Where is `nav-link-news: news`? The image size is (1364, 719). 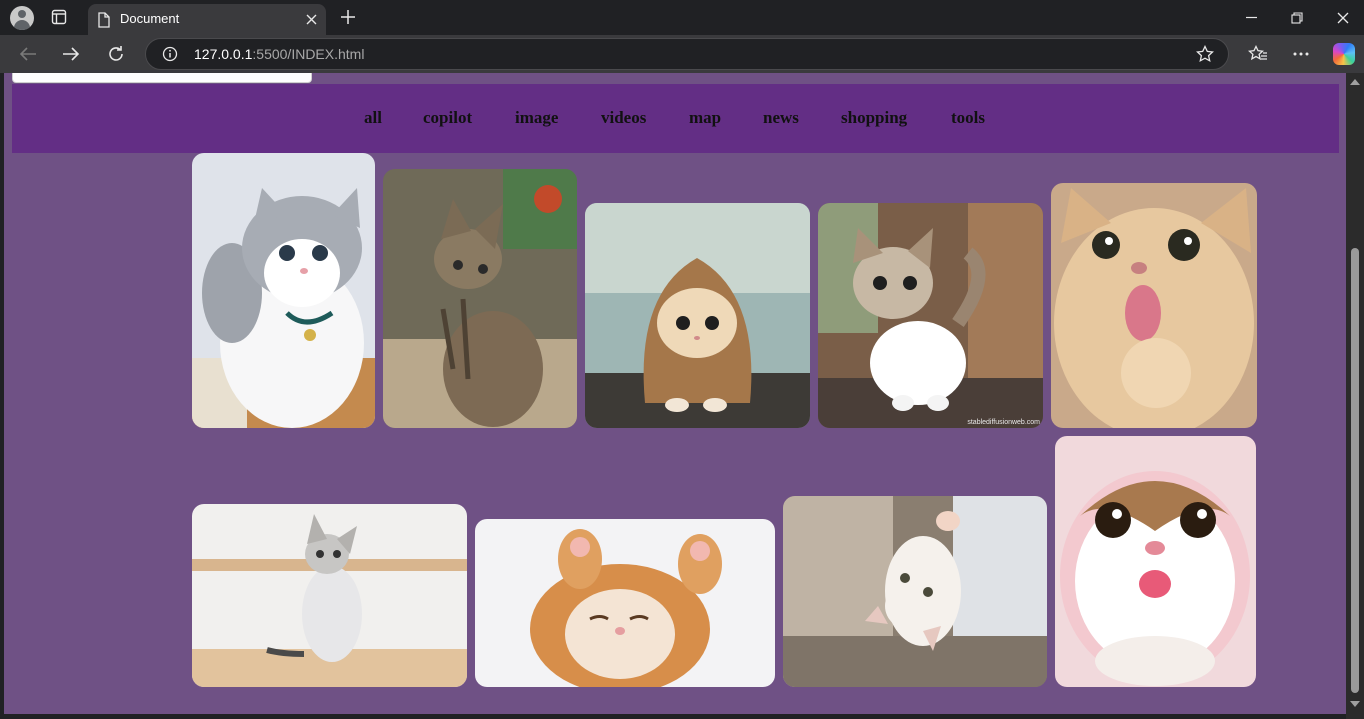 nav-link-news: news is located at coordinates (781, 118).